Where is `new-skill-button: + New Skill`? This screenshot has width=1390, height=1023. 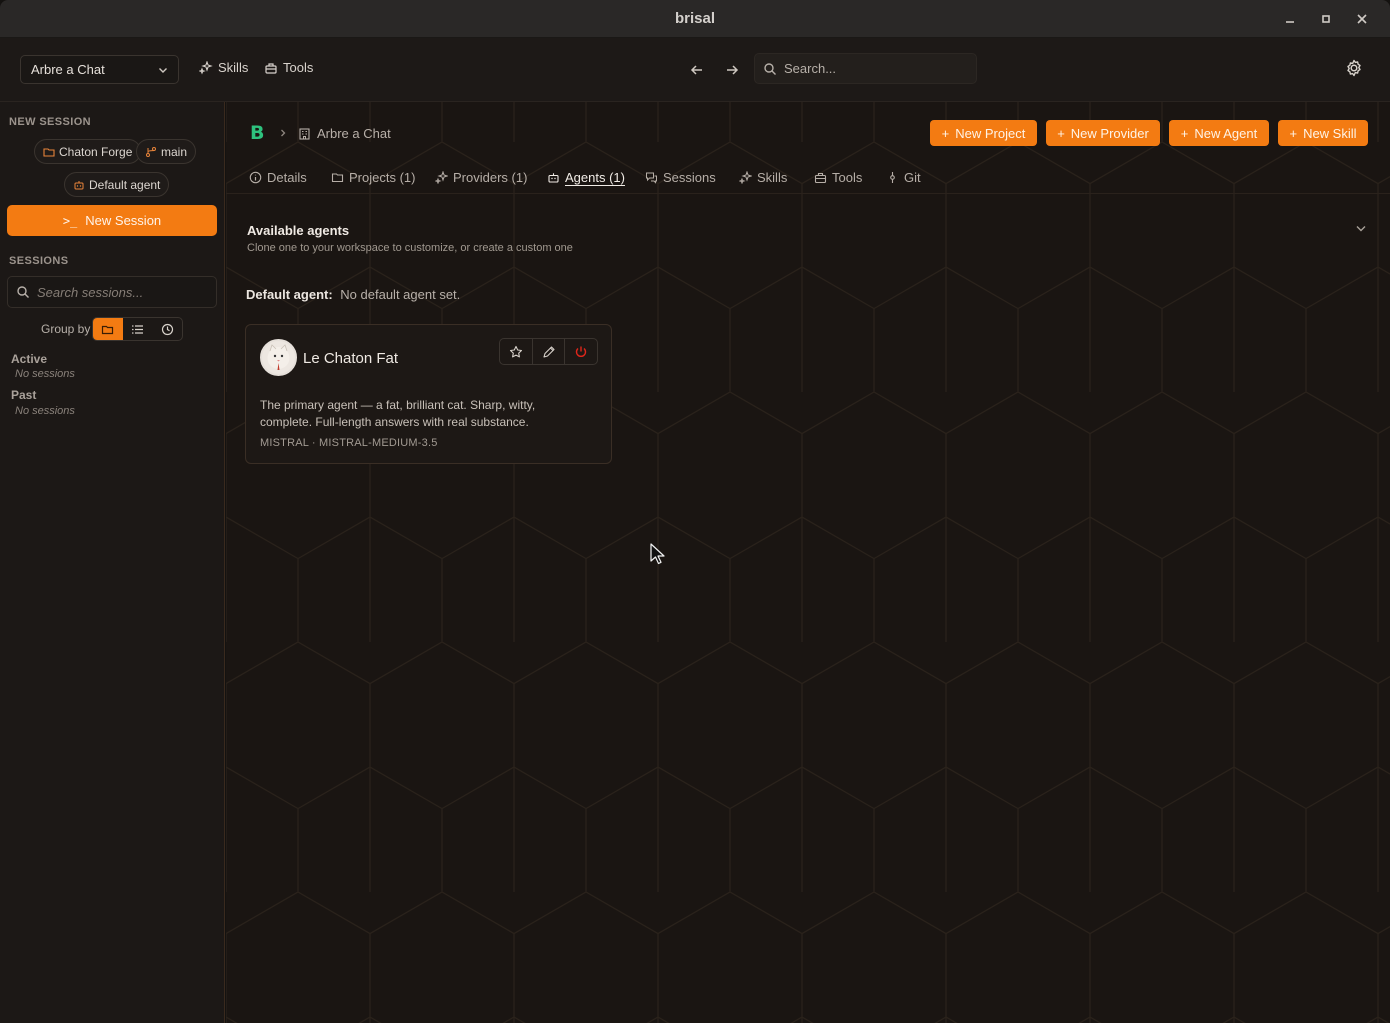
new-skill-button: + New Skill is located at coordinates (1323, 133).